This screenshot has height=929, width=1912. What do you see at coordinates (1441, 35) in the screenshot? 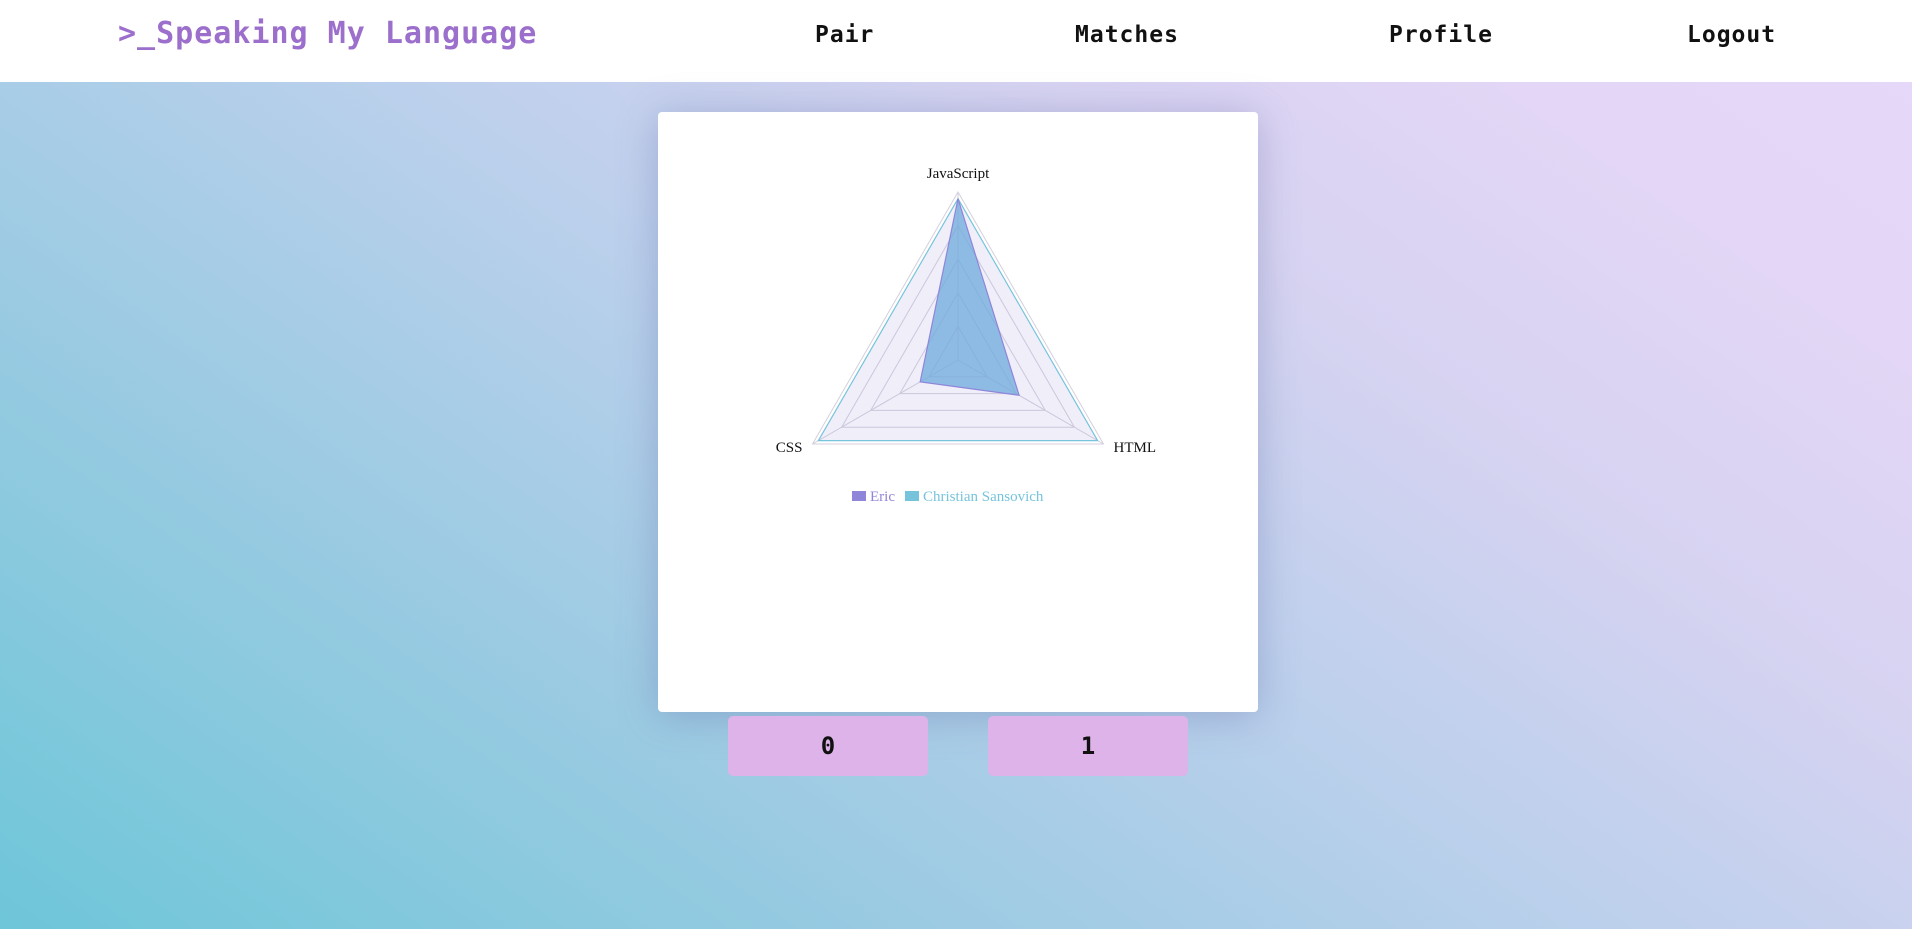
I see `nav-link-profile: Profile` at bounding box center [1441, 35].